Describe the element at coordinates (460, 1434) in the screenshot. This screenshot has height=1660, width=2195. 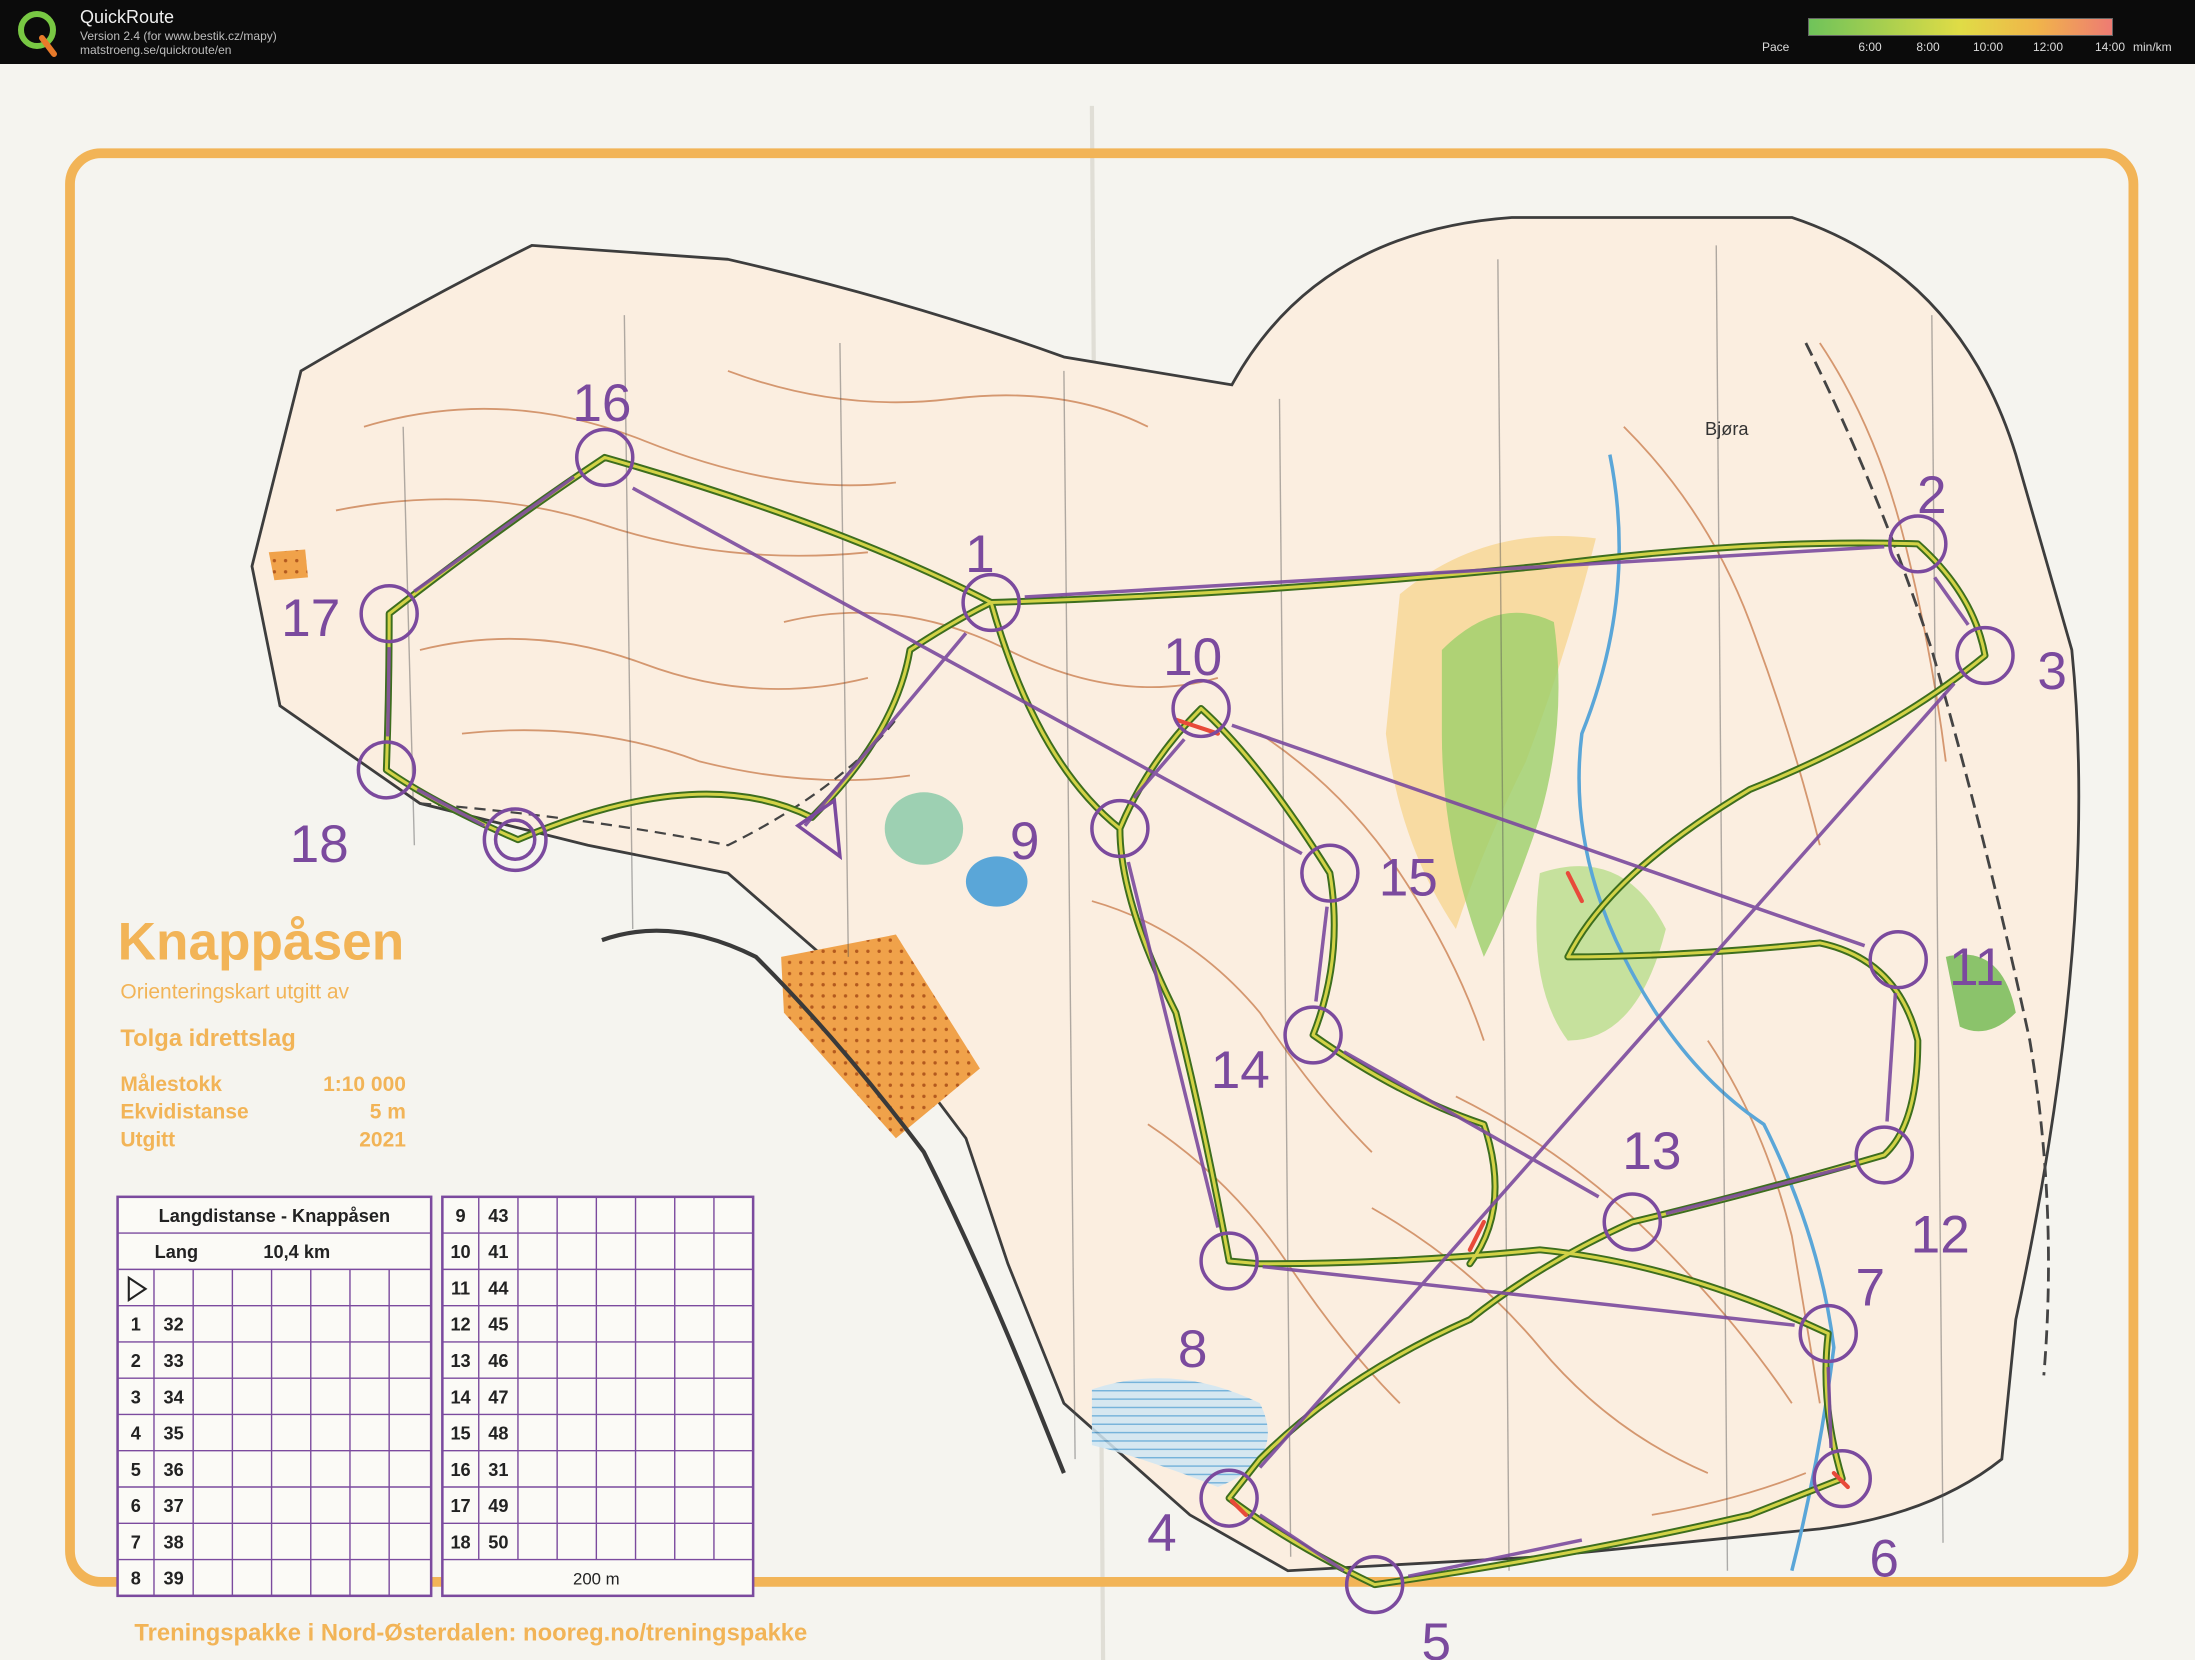
I see `description-row-number: 15` at that location.